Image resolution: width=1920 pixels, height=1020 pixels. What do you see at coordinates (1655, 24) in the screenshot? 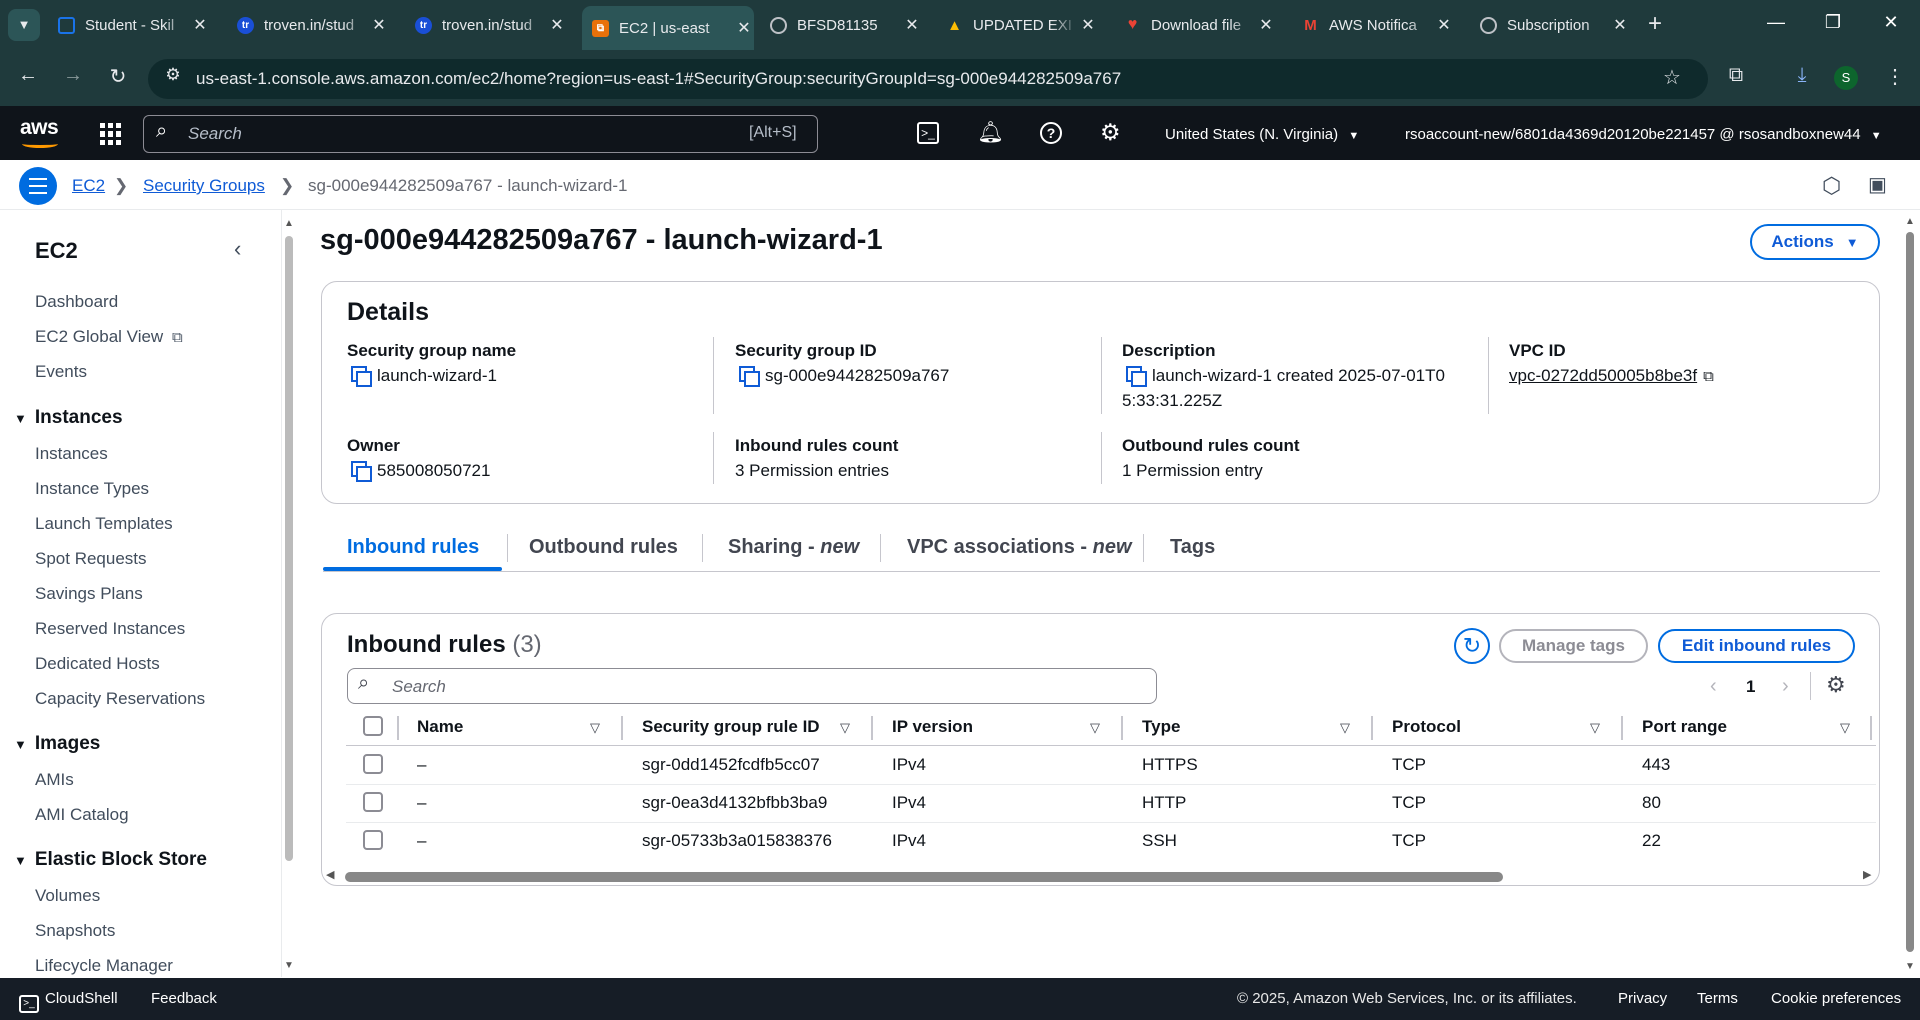
I see `new-tab-button: +` at bounding box center [1655, 24].